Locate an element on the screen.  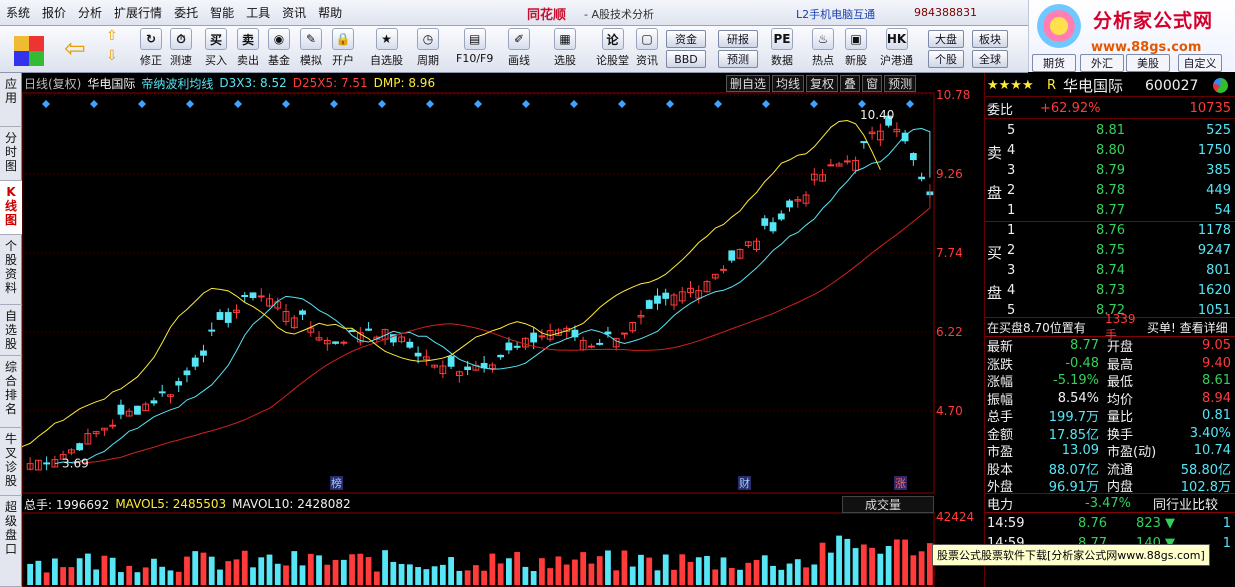
menu-item: 分析 is located at coordinates (90, 12).